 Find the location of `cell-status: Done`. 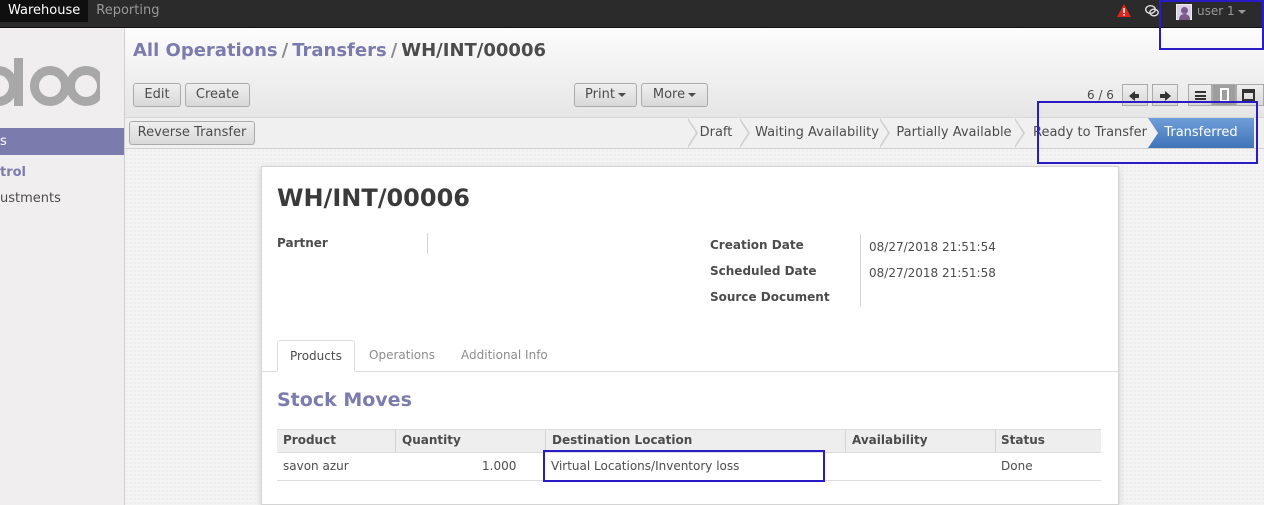

cell-status: Done is located at coordinates (1017, 466).